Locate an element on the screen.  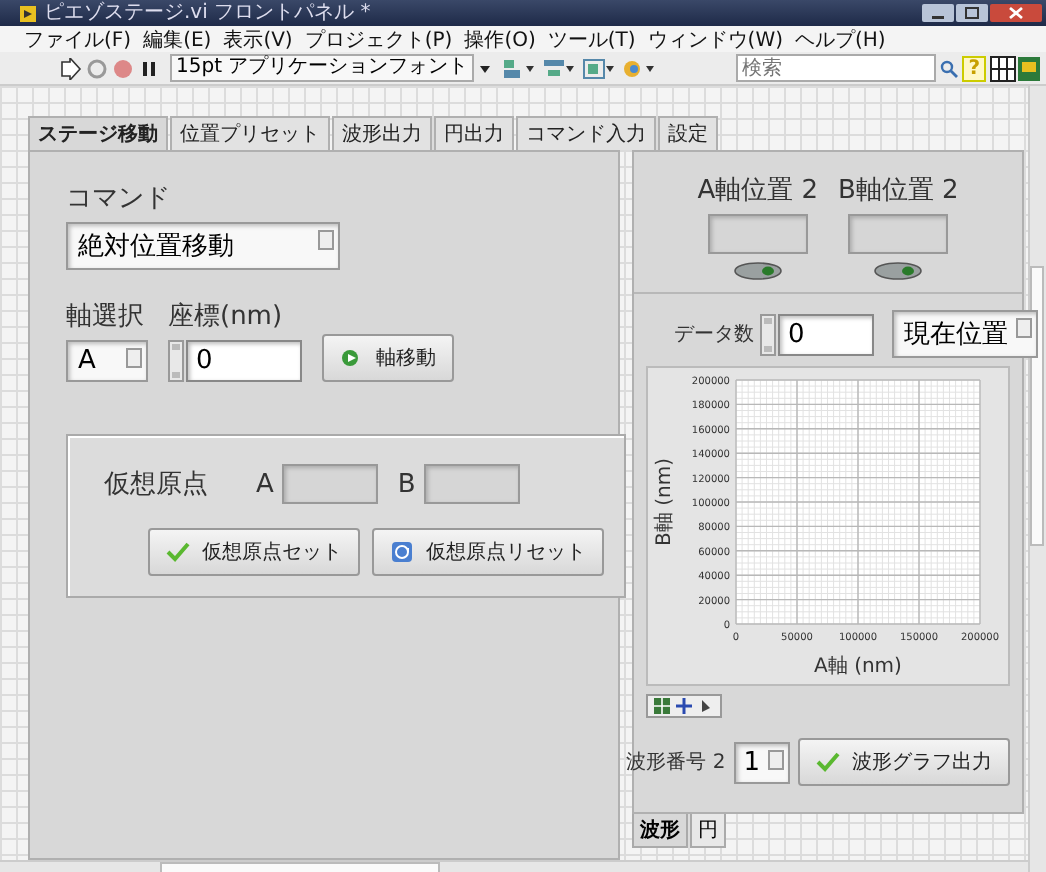
vertical-scrollbar is located at coordinates (1037, 479).